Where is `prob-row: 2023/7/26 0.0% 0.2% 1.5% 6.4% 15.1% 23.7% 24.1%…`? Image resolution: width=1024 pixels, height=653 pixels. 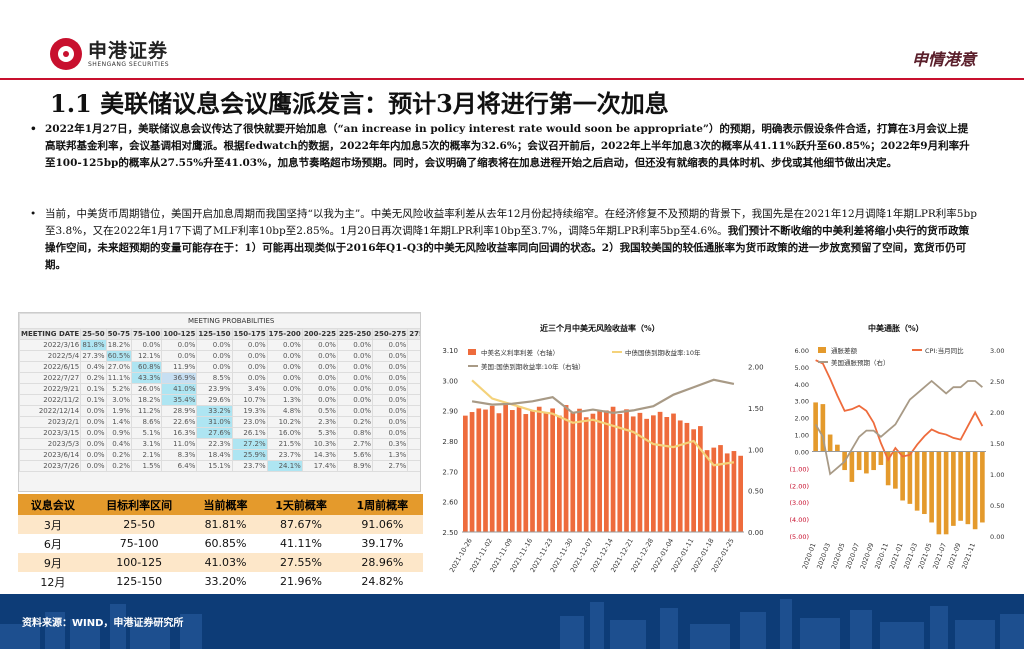
prob-row: 2023/7/26 0.0% 0.2% 1.5% 6.4% 15.1% 23.7% 24.1%… is located at coordinates (219, 466).